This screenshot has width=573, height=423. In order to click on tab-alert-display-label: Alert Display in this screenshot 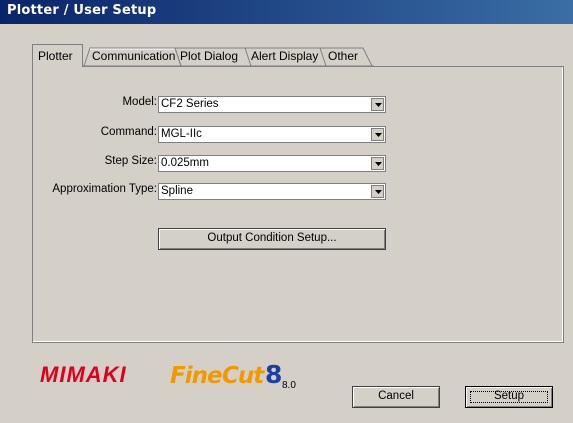, I will do `click(285, 56)`.